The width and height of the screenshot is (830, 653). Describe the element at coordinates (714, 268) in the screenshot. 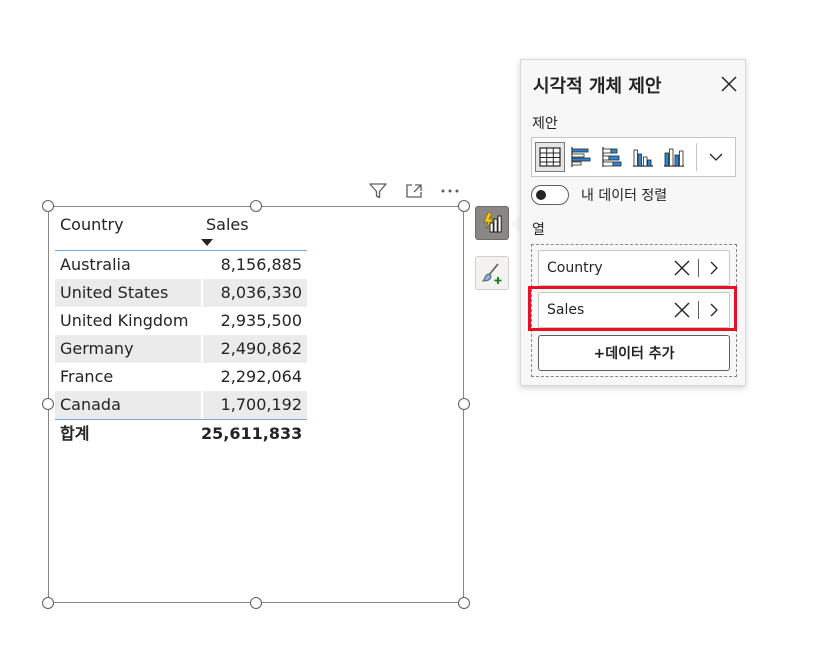

I see `chevron-right-icon` at that location.